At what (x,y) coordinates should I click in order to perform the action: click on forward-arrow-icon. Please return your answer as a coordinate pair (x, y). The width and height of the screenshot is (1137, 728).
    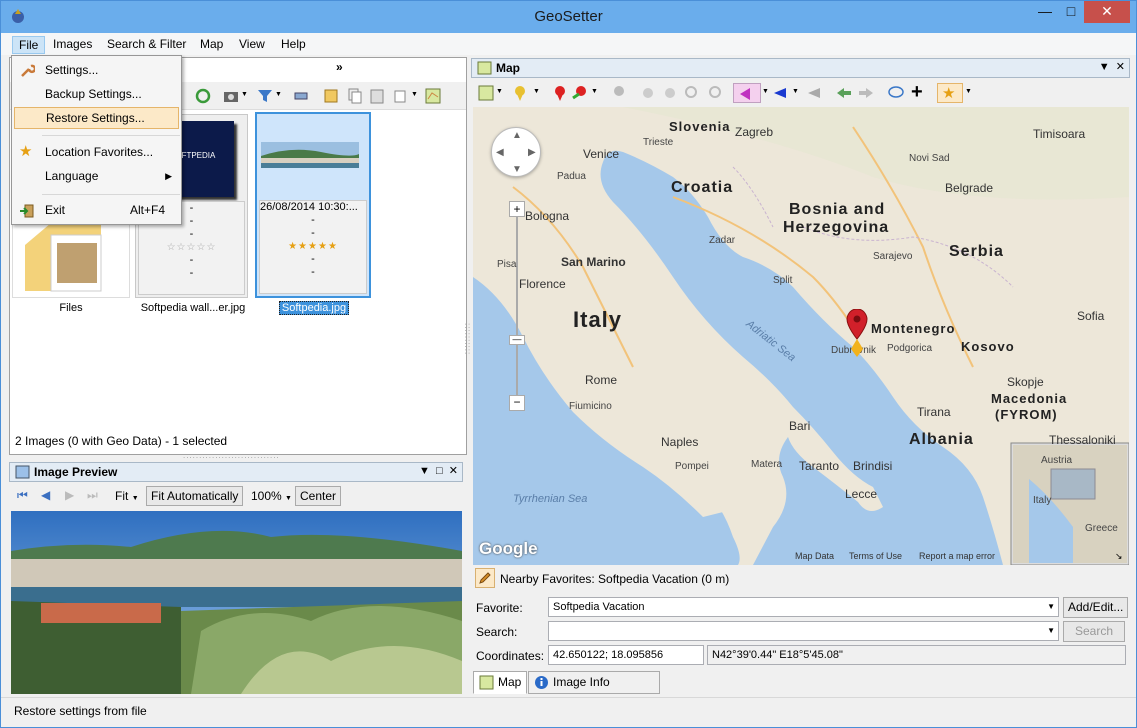
    Looking at the image, I should click on (866, 93).